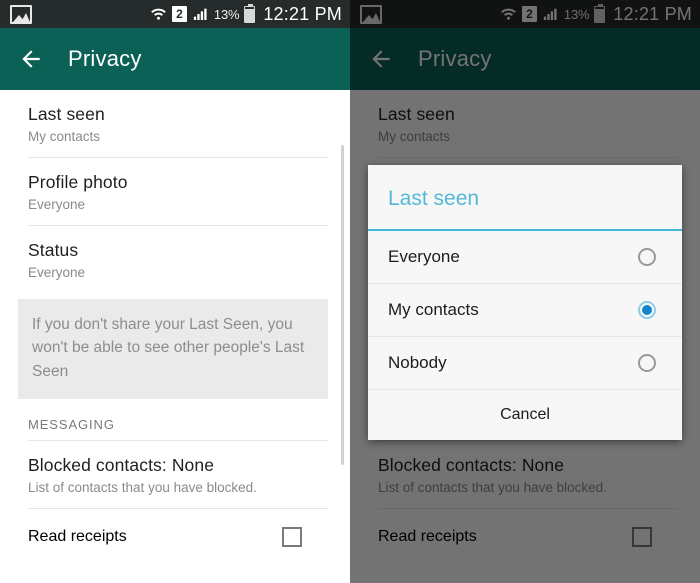  I want to click on dialog-option-everyone: Everyone, so click(525, 257).